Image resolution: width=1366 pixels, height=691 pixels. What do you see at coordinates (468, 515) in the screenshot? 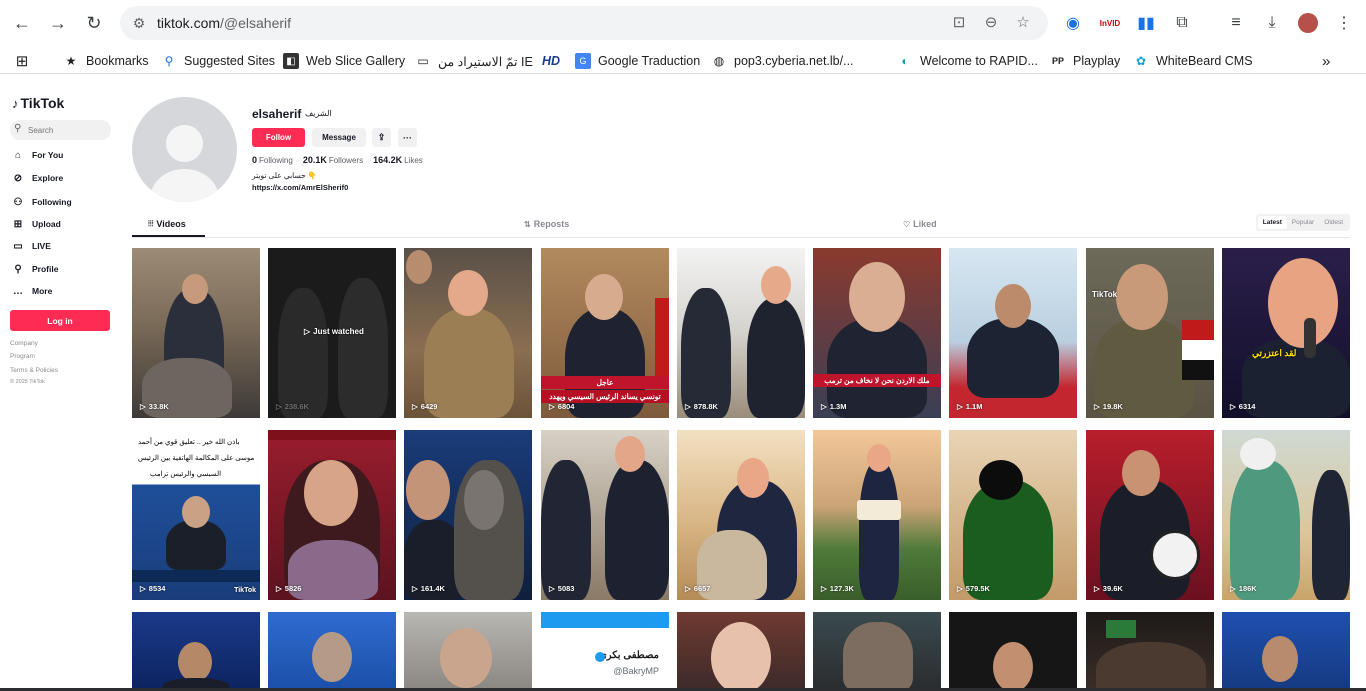
I see `video-card: ▷ 161.4K` at bounding box center [468, 515].